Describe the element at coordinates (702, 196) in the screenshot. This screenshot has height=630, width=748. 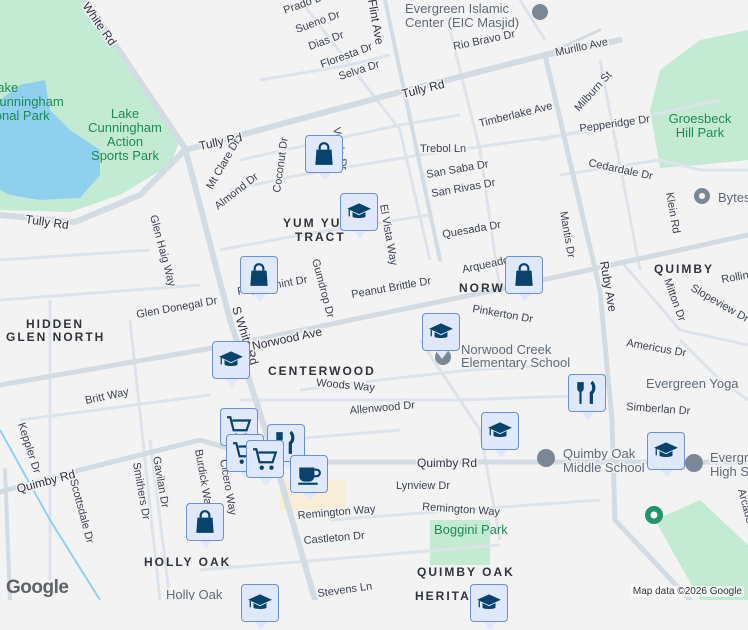
I see `pin-dot` at that location.